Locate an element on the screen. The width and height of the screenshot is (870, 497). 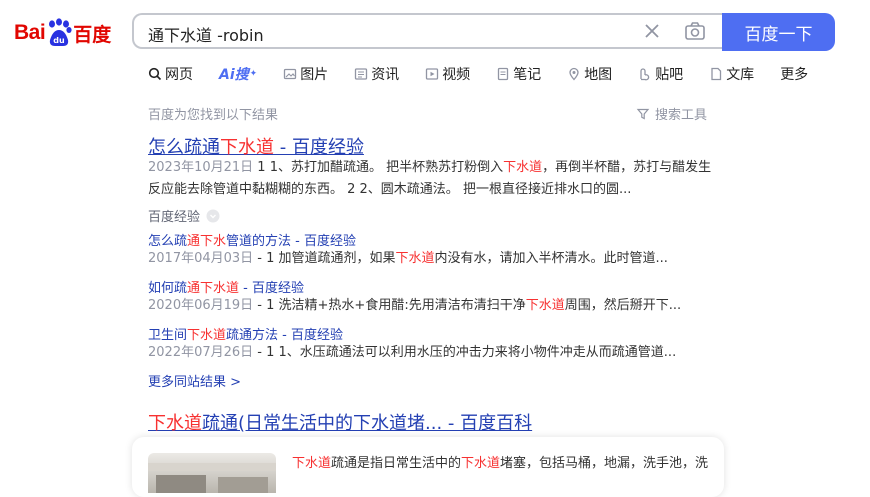
tab-label: 笔记 is located at coordinates (527, 75).